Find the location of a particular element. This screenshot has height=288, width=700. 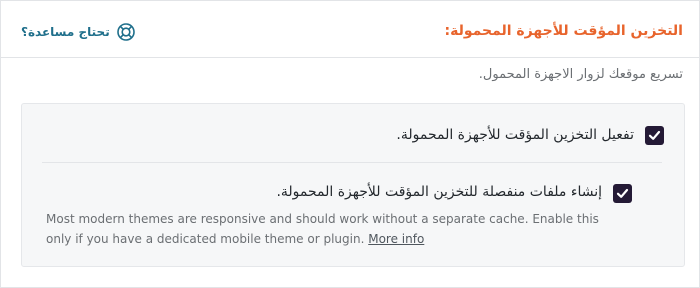

help-label: تحتاج مساعدة؟ is located at coordinates (65, 32).